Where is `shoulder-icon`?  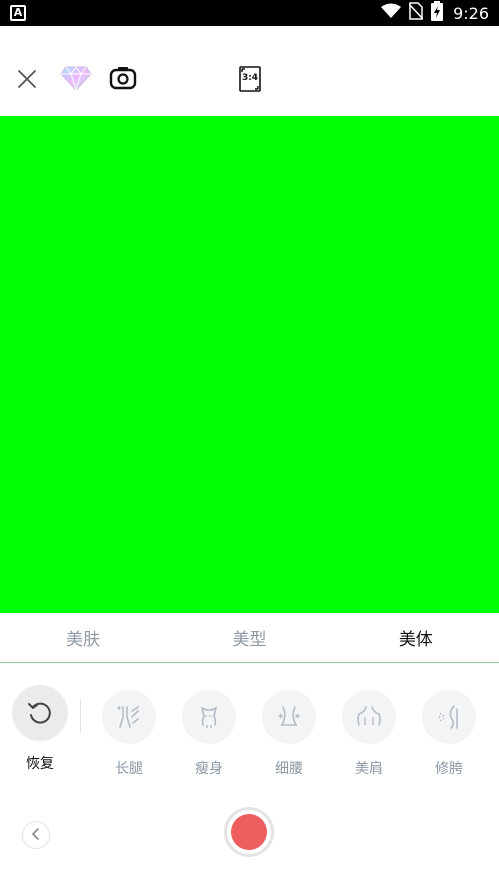 shoulder-icon is located at coordinates (369, 717).